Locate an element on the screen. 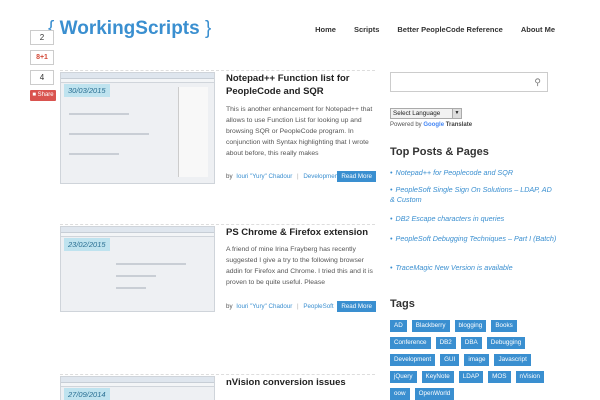  logo-text: WorkingScripts is located at coordinates (129, 28).